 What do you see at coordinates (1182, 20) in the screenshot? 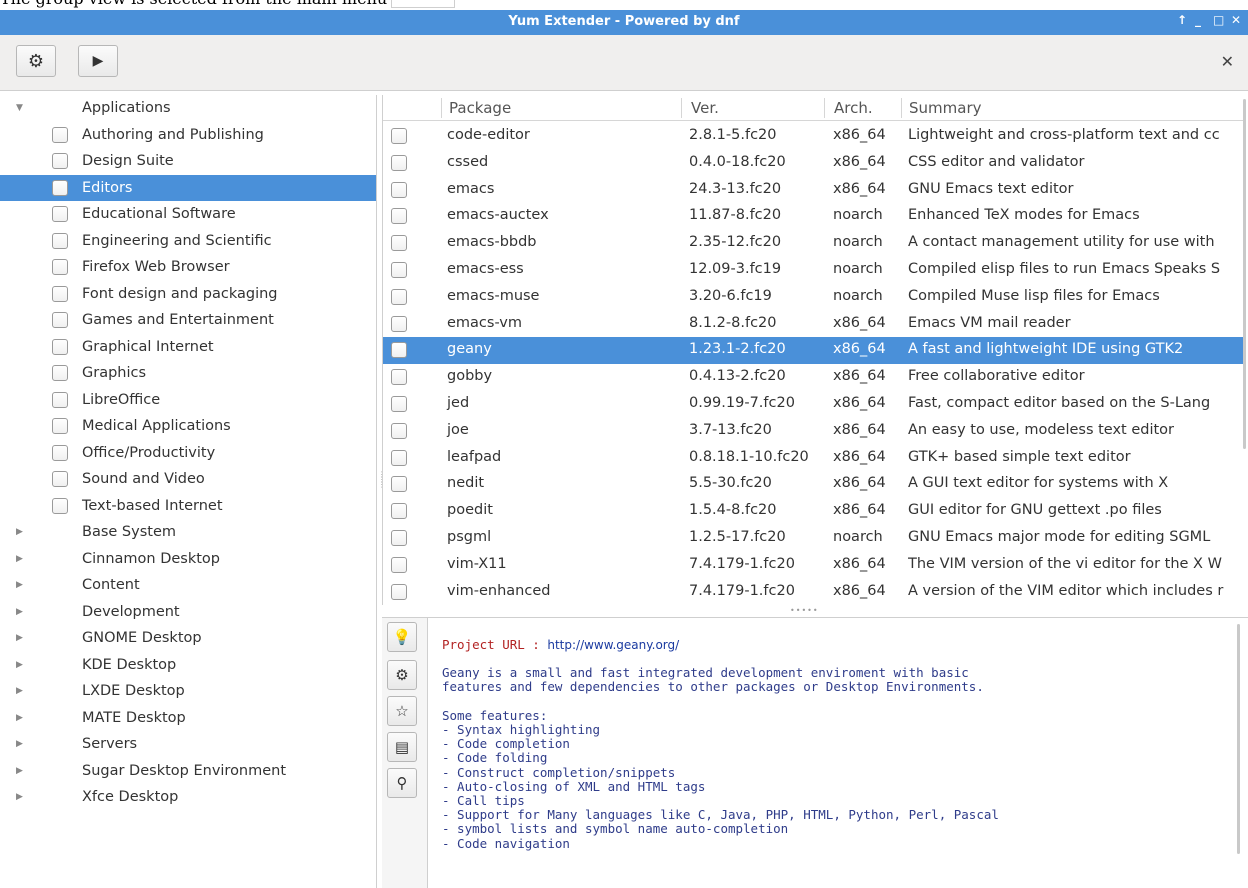
I see `keep-above-icon: ↑` at bounding box center [1182, 20].